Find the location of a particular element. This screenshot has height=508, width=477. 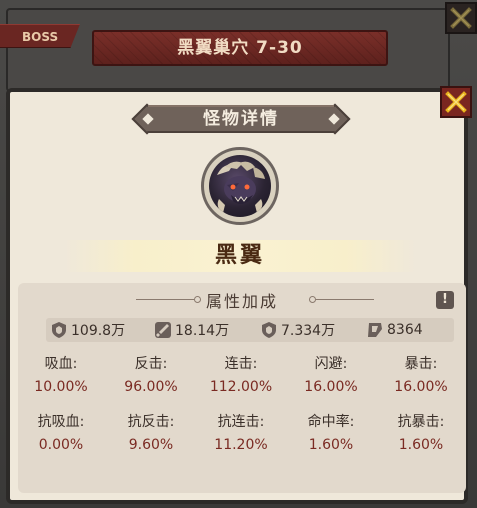

monster-name-band: 黑翼 is located at coordinates (240, 256).